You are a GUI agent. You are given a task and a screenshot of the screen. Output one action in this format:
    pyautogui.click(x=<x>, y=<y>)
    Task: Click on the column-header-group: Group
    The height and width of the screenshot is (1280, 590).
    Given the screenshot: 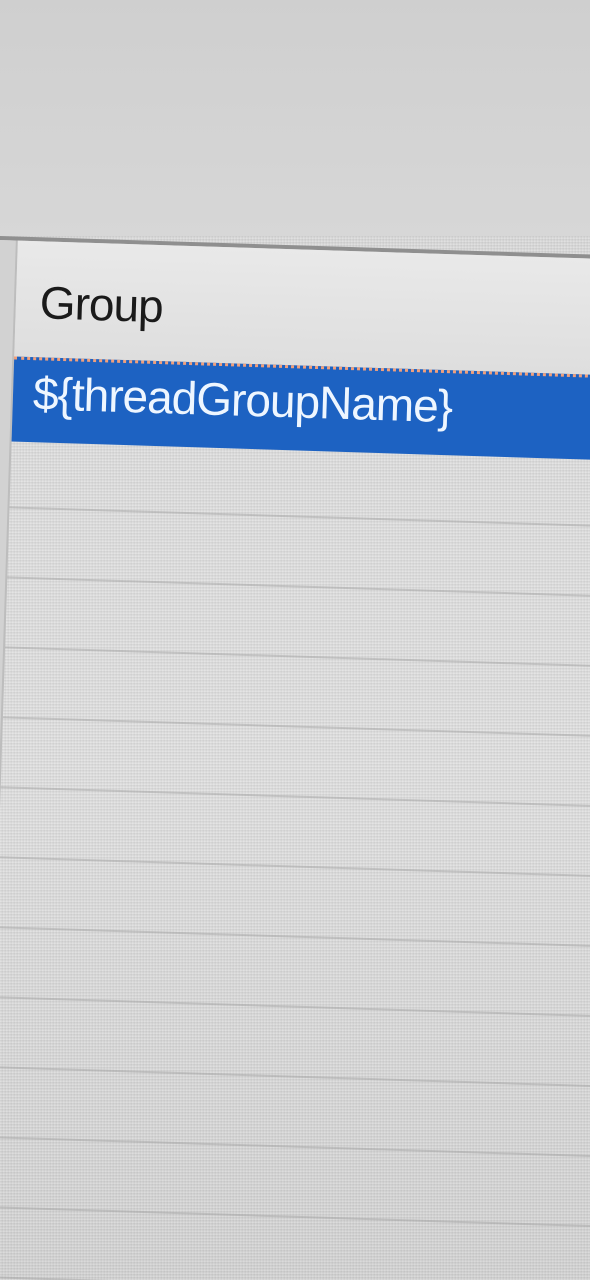 What is the action you would take?
    pyautogui.click(x=101, y=304)
    